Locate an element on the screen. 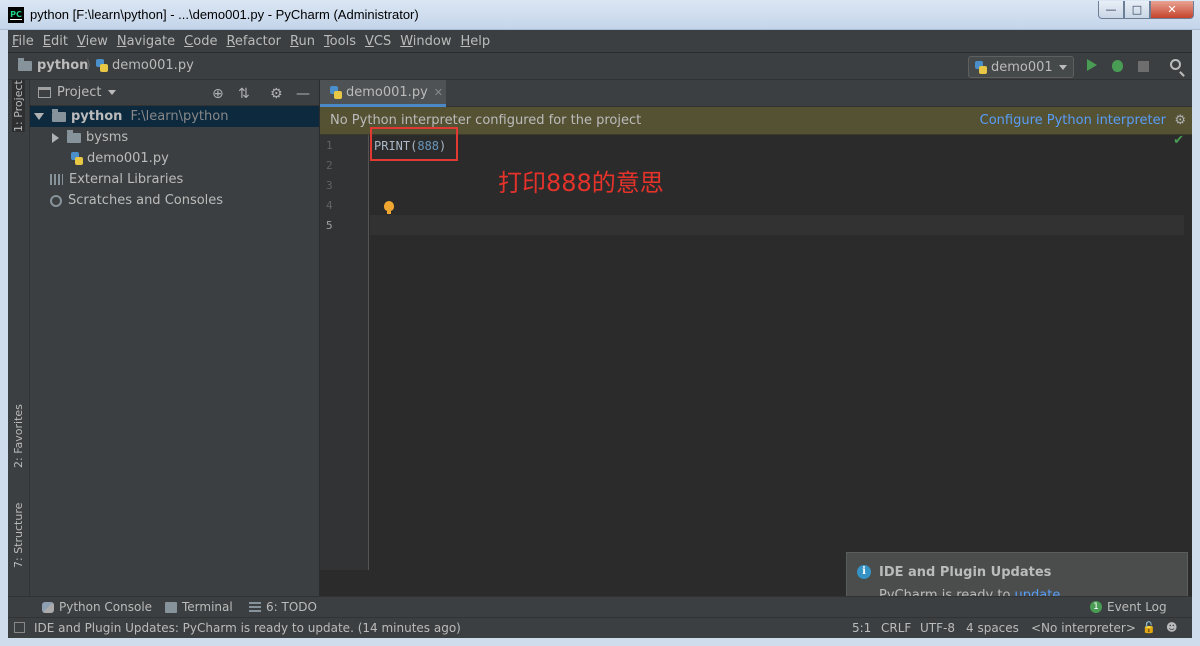 The width and height of the screenshot is (1200, 646). window-controls: — □ ✕ is located at coordinates (1146, 10).